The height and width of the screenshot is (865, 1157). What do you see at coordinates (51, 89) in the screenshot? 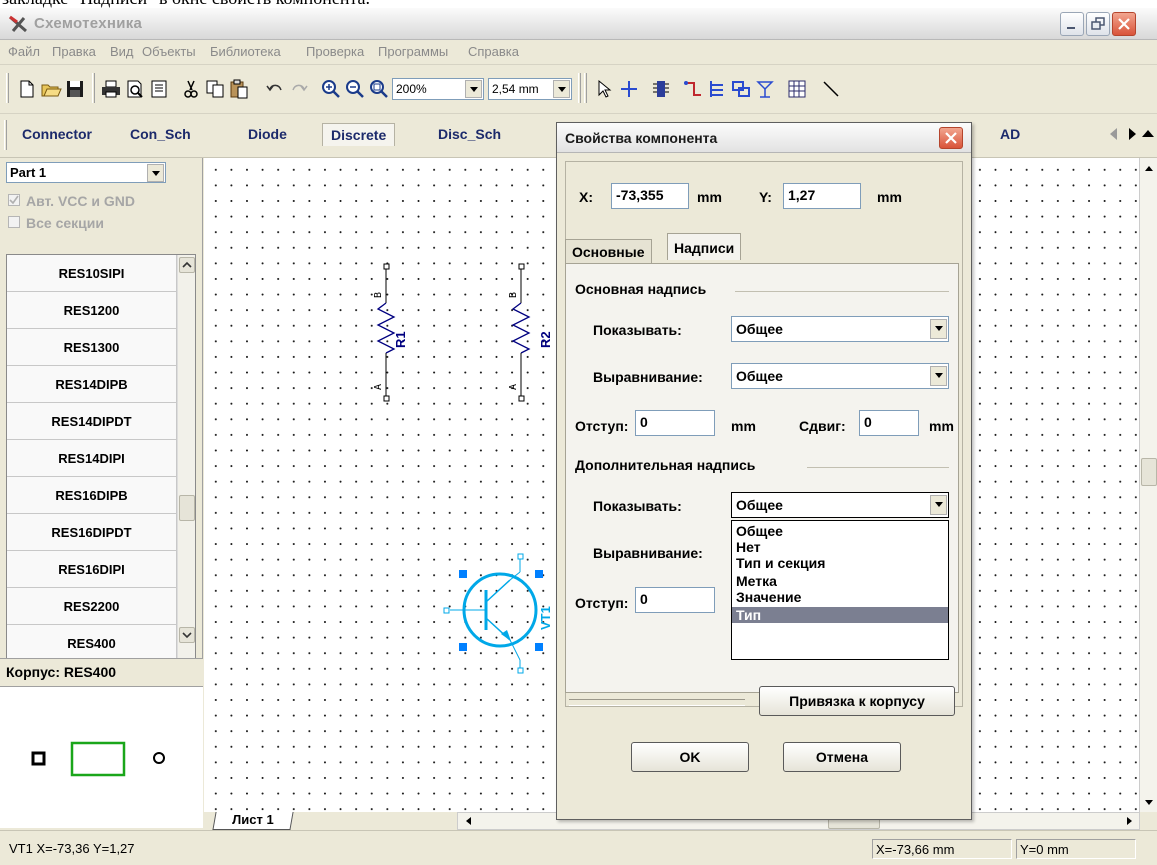
I see `open-folder-icon` at bounding box center [51, 89].